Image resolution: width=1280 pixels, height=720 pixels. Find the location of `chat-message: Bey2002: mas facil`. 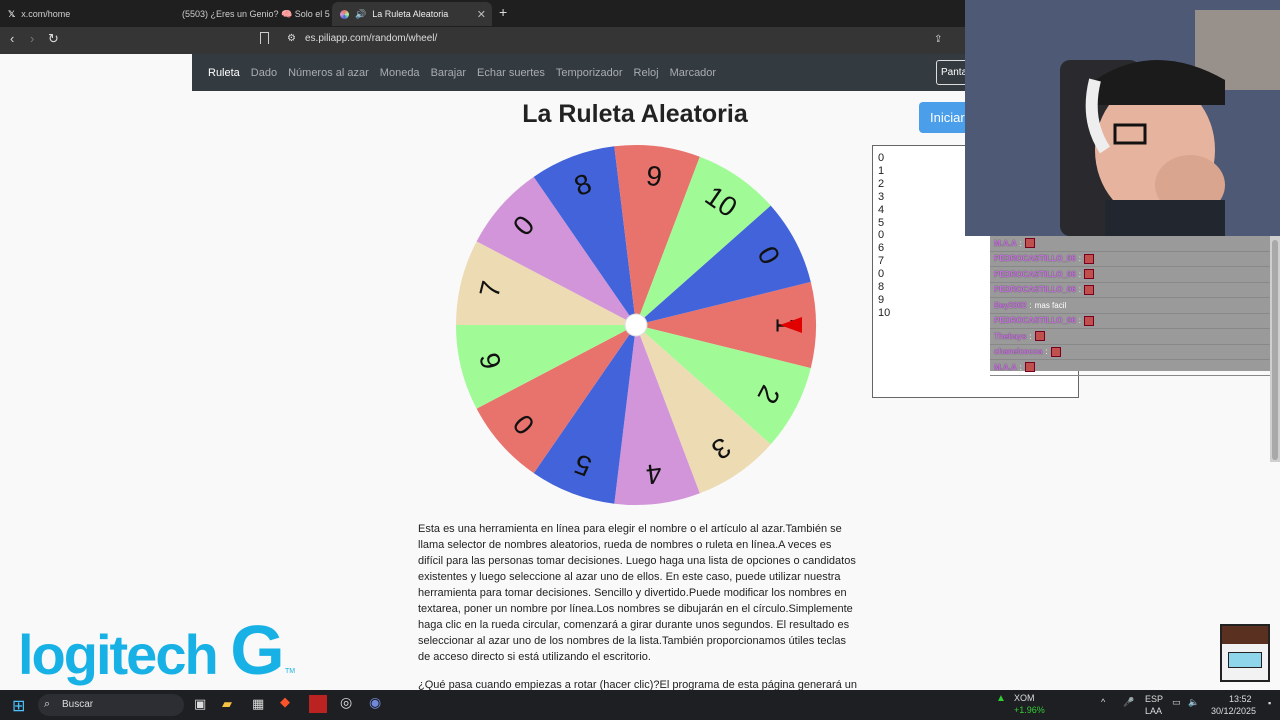

chat-message: Bey2002: mas facil is located at coordinates (1135, 306).